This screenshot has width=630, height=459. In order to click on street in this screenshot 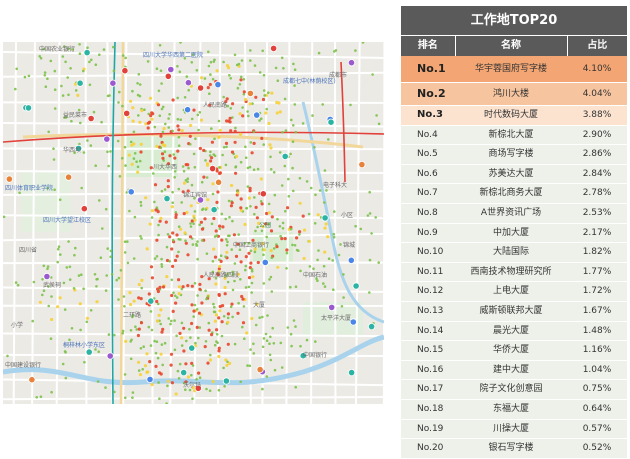, I will do `click(193, 125)`.